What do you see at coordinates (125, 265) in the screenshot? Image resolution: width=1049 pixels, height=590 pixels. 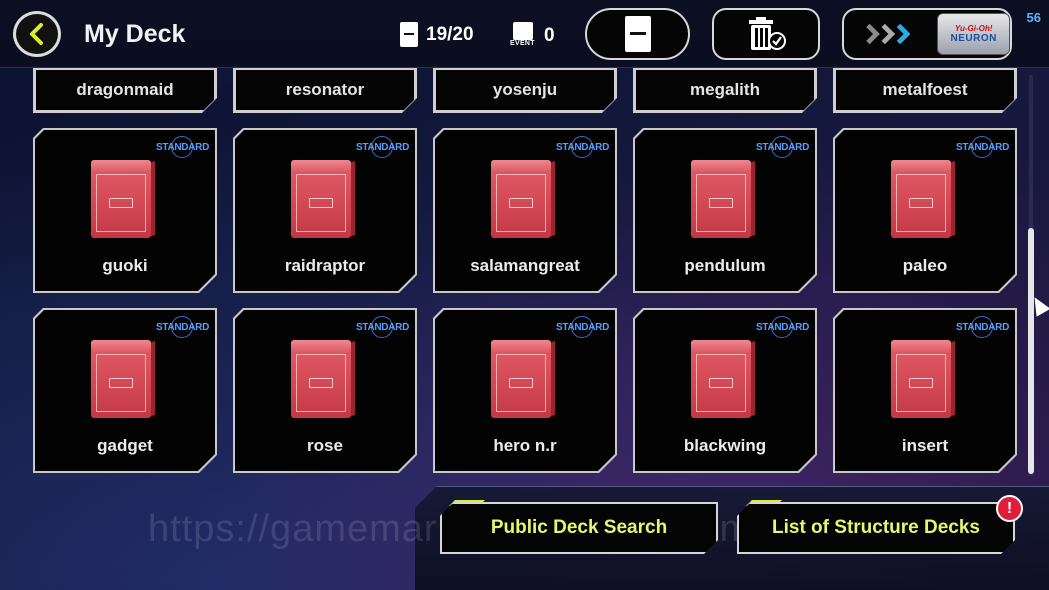 I see `deck-name: guoki` at bounding box center [125, 265].